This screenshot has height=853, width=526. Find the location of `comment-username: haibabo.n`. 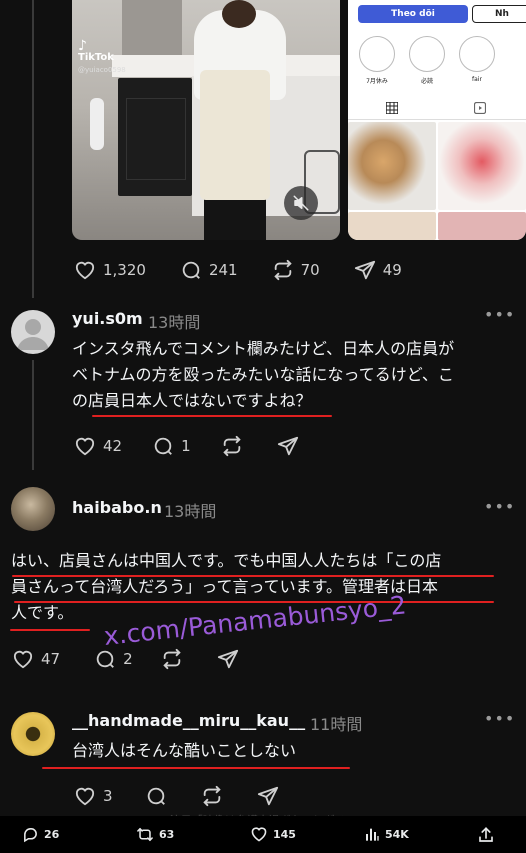

comment-username: haibabo.n is located at coordinates (117, 507).